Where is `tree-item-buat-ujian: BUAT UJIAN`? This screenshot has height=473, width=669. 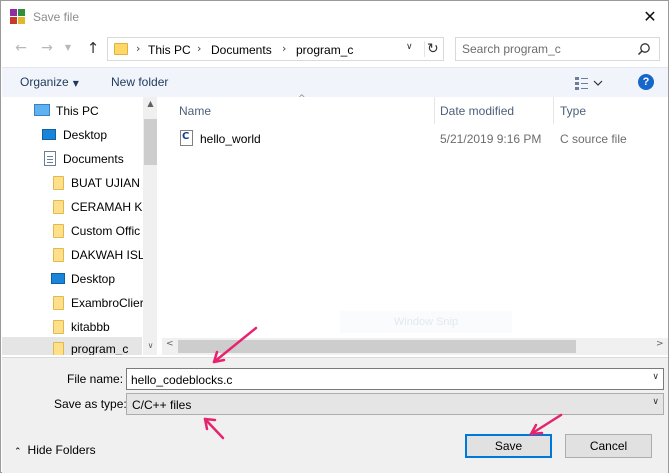
tree-item-buat-ujian: BUAT UJIAN is located at coordinates (72, 183).